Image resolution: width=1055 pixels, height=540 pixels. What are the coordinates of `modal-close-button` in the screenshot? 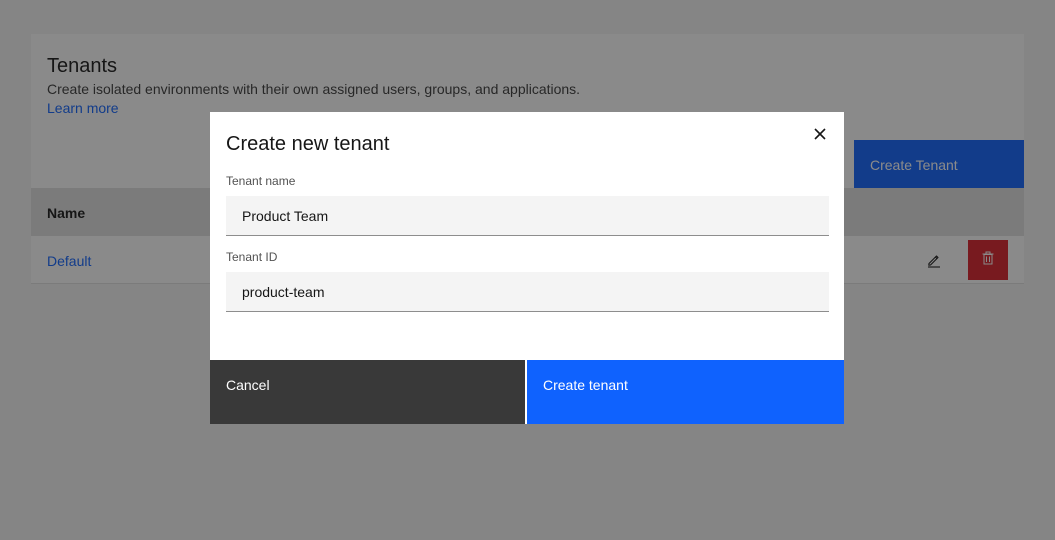 It's located at (820, 136).